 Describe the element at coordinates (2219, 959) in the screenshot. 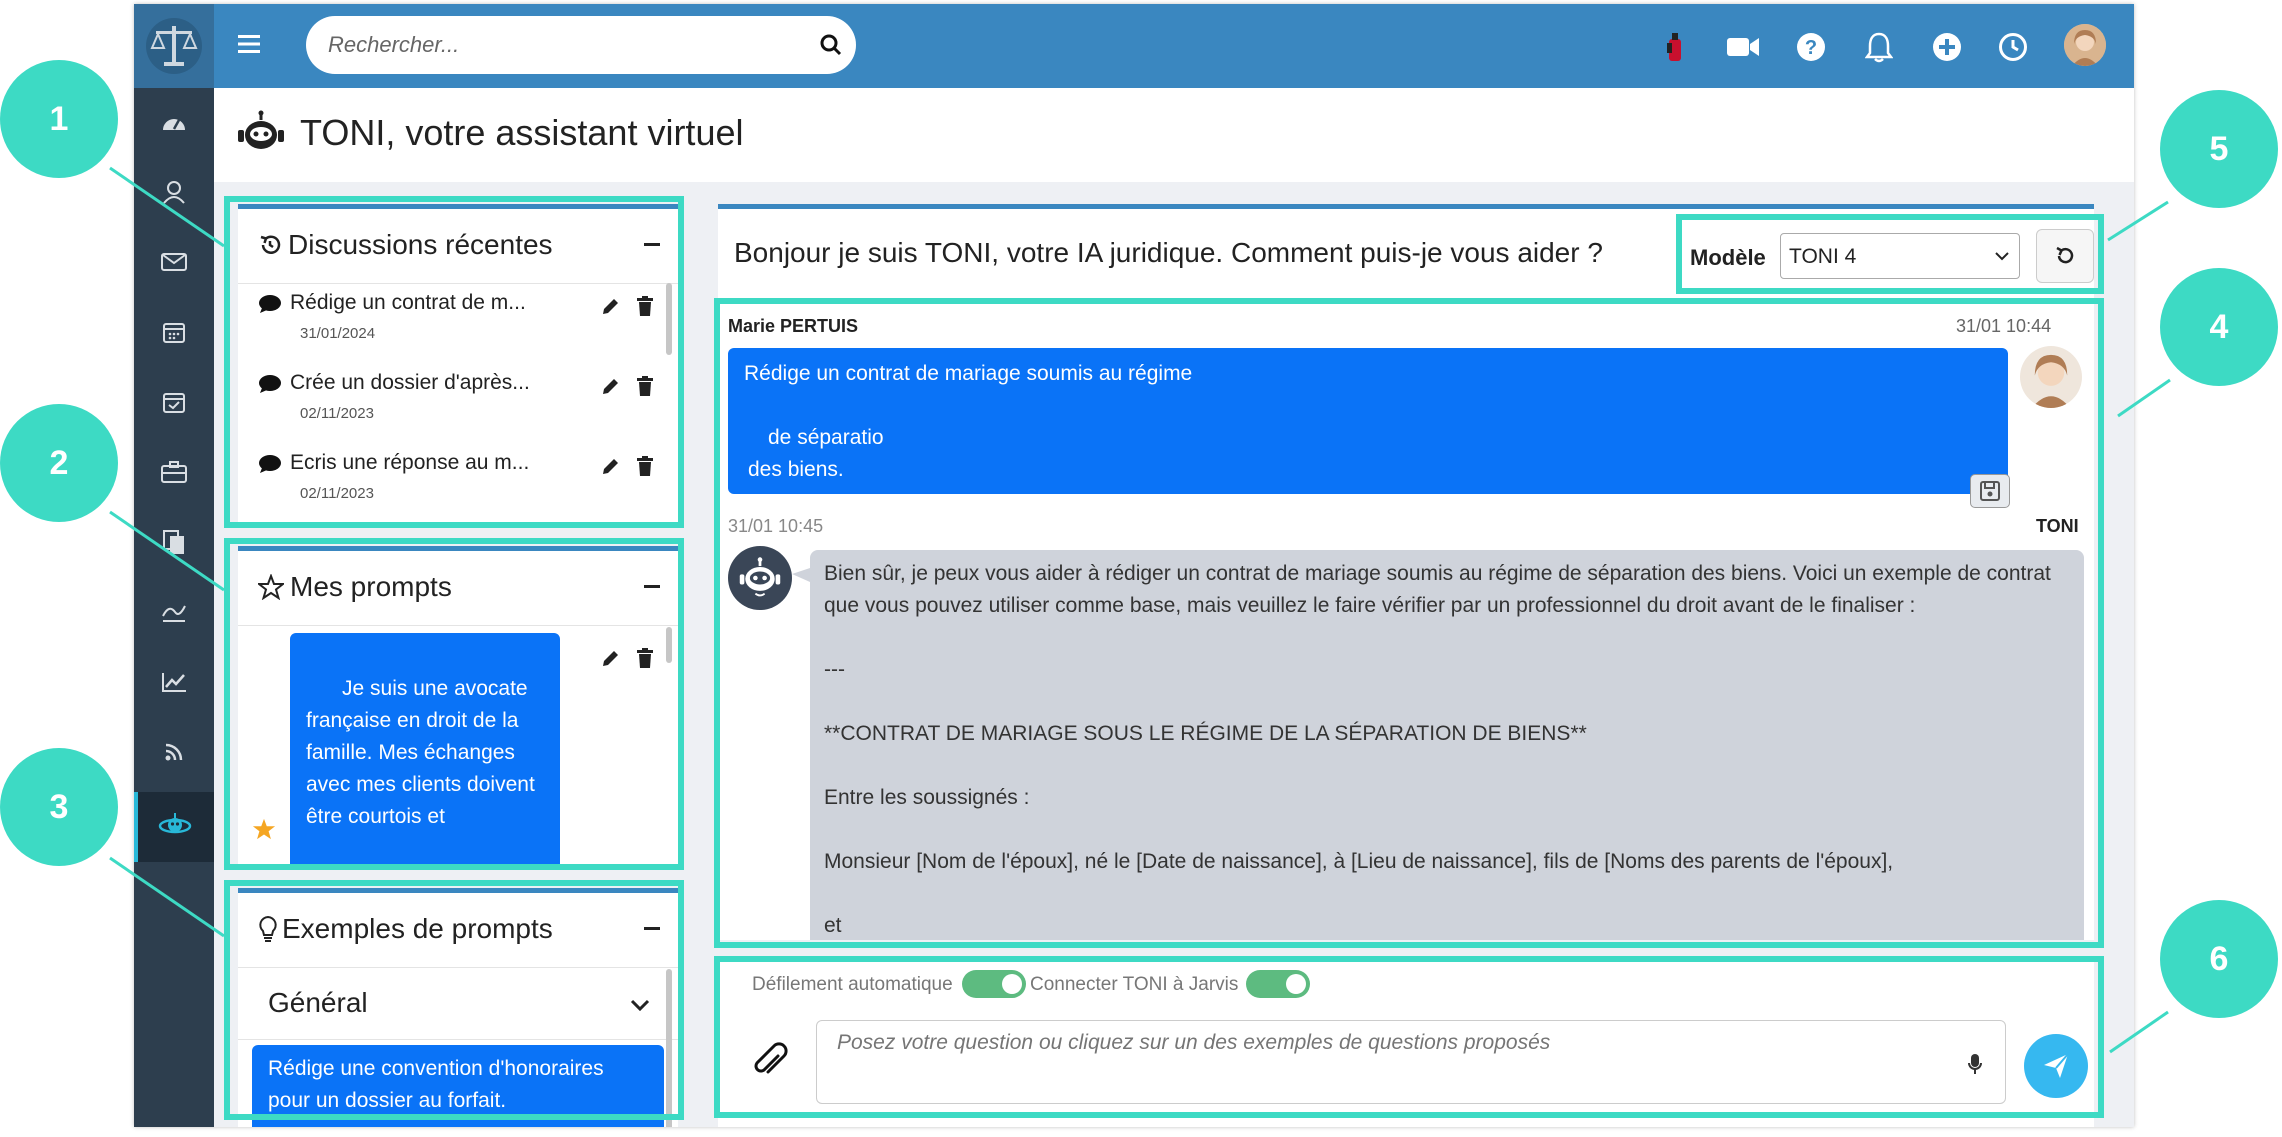

I see `callout-6: 6` at that location.